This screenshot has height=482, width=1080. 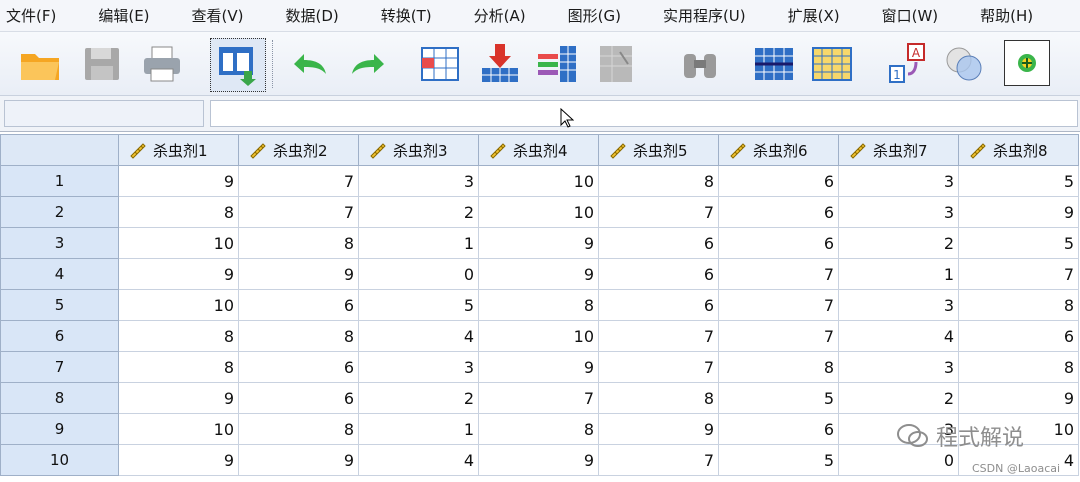 I want to click on variables-icon, so click(x=558, y=64).